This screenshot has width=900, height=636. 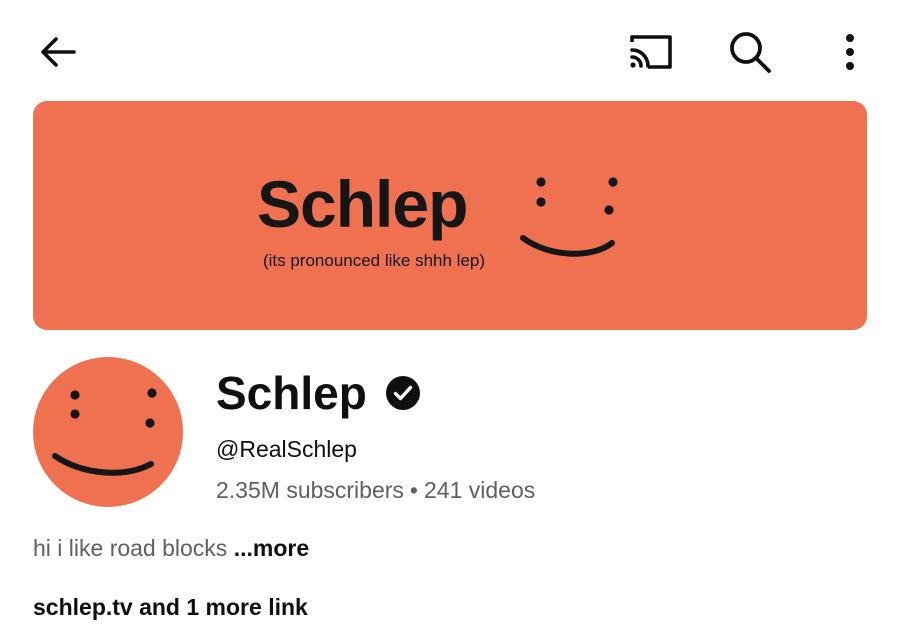 What do you see at coordinates (104, 432) in the screenshot?
I see `avatar-smiley-icon` at bounding box center [104, 432].